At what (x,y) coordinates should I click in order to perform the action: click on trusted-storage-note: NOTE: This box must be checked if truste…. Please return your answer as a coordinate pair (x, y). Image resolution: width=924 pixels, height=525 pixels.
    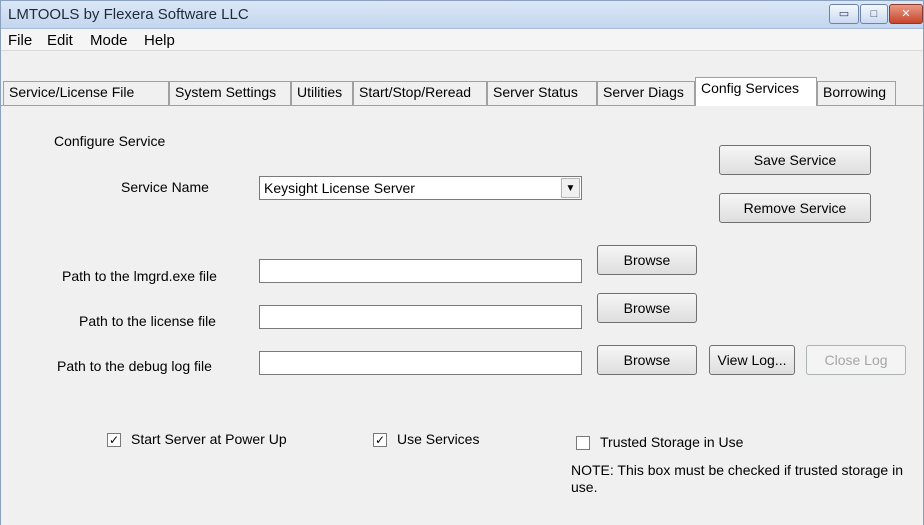
    Looking at the image, I should click on (737, 478).